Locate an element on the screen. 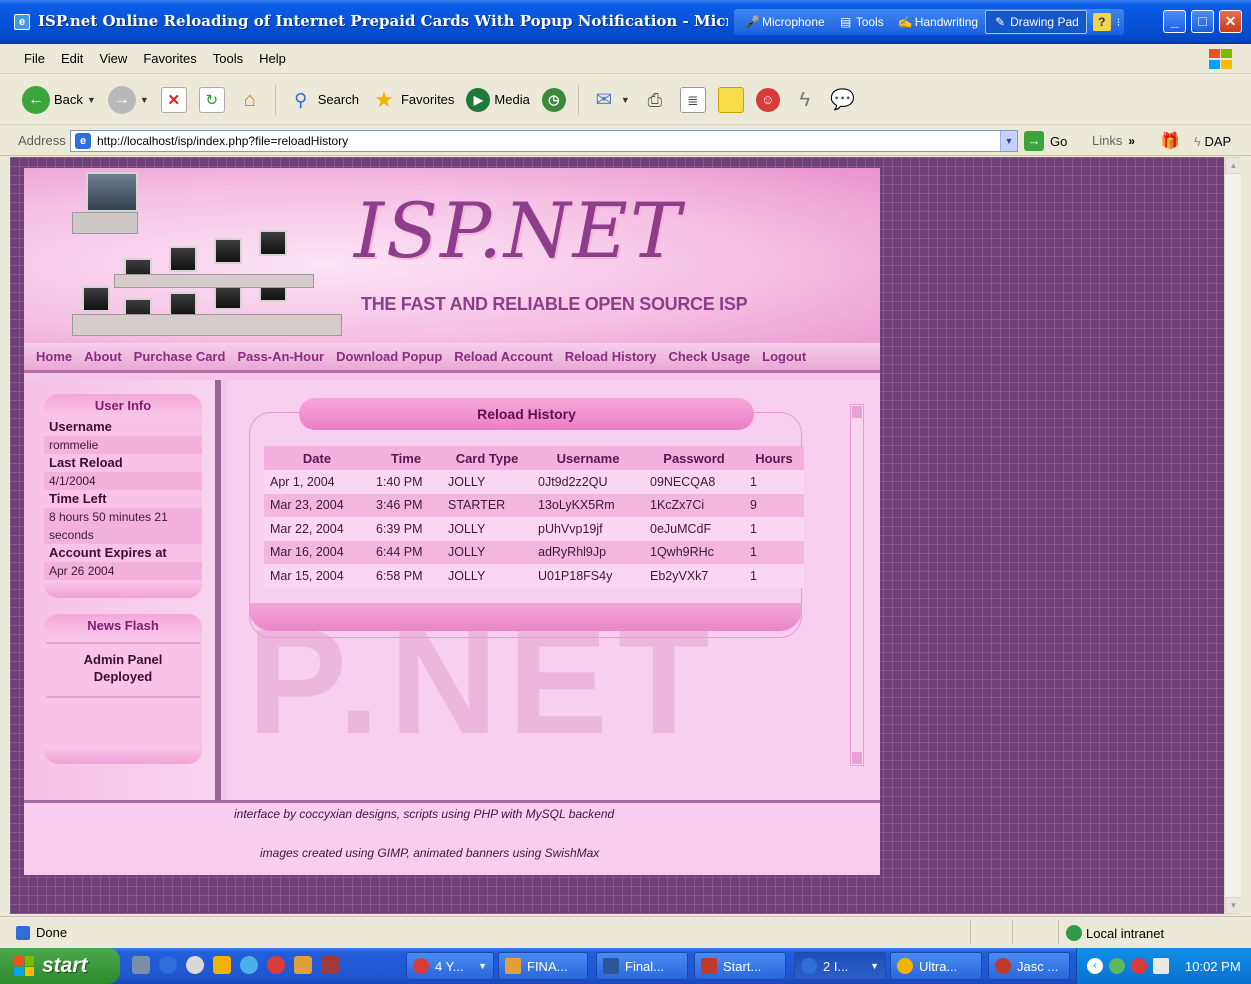  back-dropdown-icon: ▼ is located at coordinates (91, 100).